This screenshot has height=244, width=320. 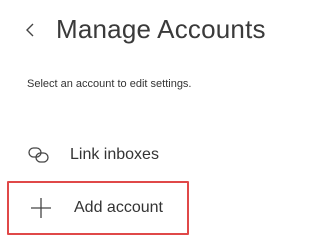 What do you see at coordinates (109, 84) in the screenshot?
I see `instruction-text: Select an account to edit settings.` at bounding box center [109, 84].